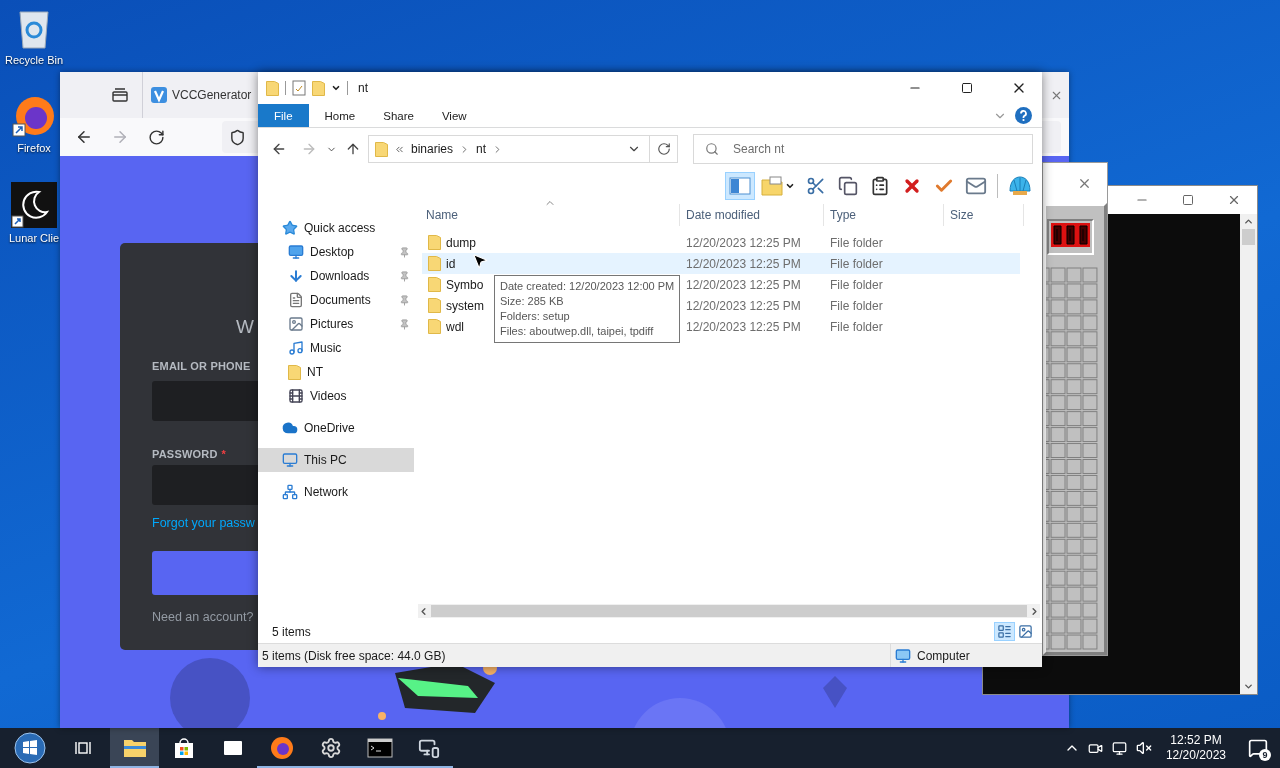 Image resolution: width=1280 pixels, height=768 pixels. What do you see at coordinates (398, 115) in the screenshot?
I see `ribbon-tab: Share` at bounding box center [398, 115].